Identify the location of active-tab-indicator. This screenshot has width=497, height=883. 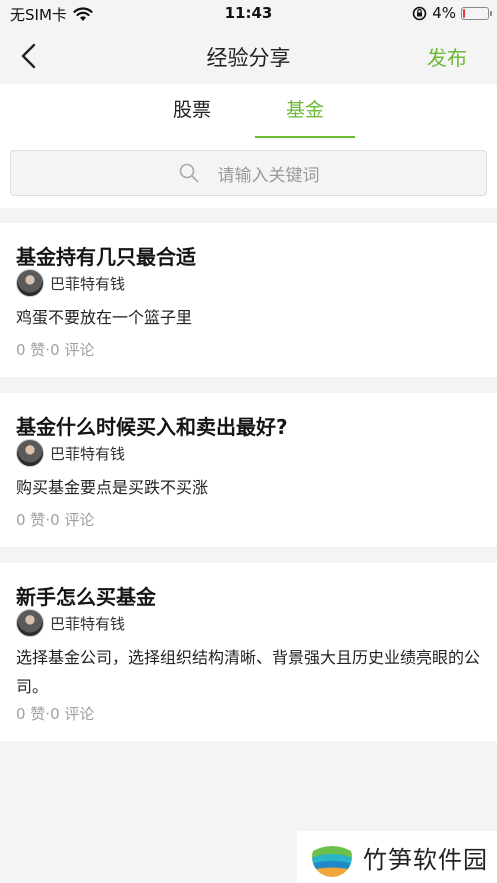
(305, 137).